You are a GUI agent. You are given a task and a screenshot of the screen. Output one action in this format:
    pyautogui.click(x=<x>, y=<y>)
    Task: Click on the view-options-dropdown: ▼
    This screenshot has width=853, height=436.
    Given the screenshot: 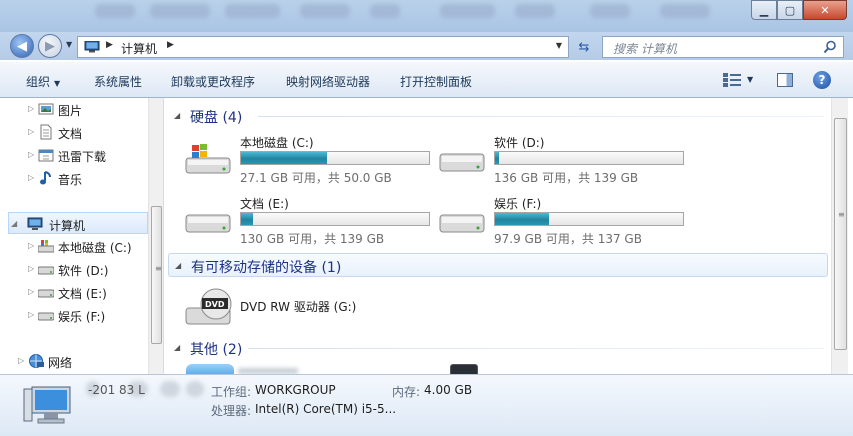 What is the action you would take?
    pyautogui.click(x=750, y=79)
    